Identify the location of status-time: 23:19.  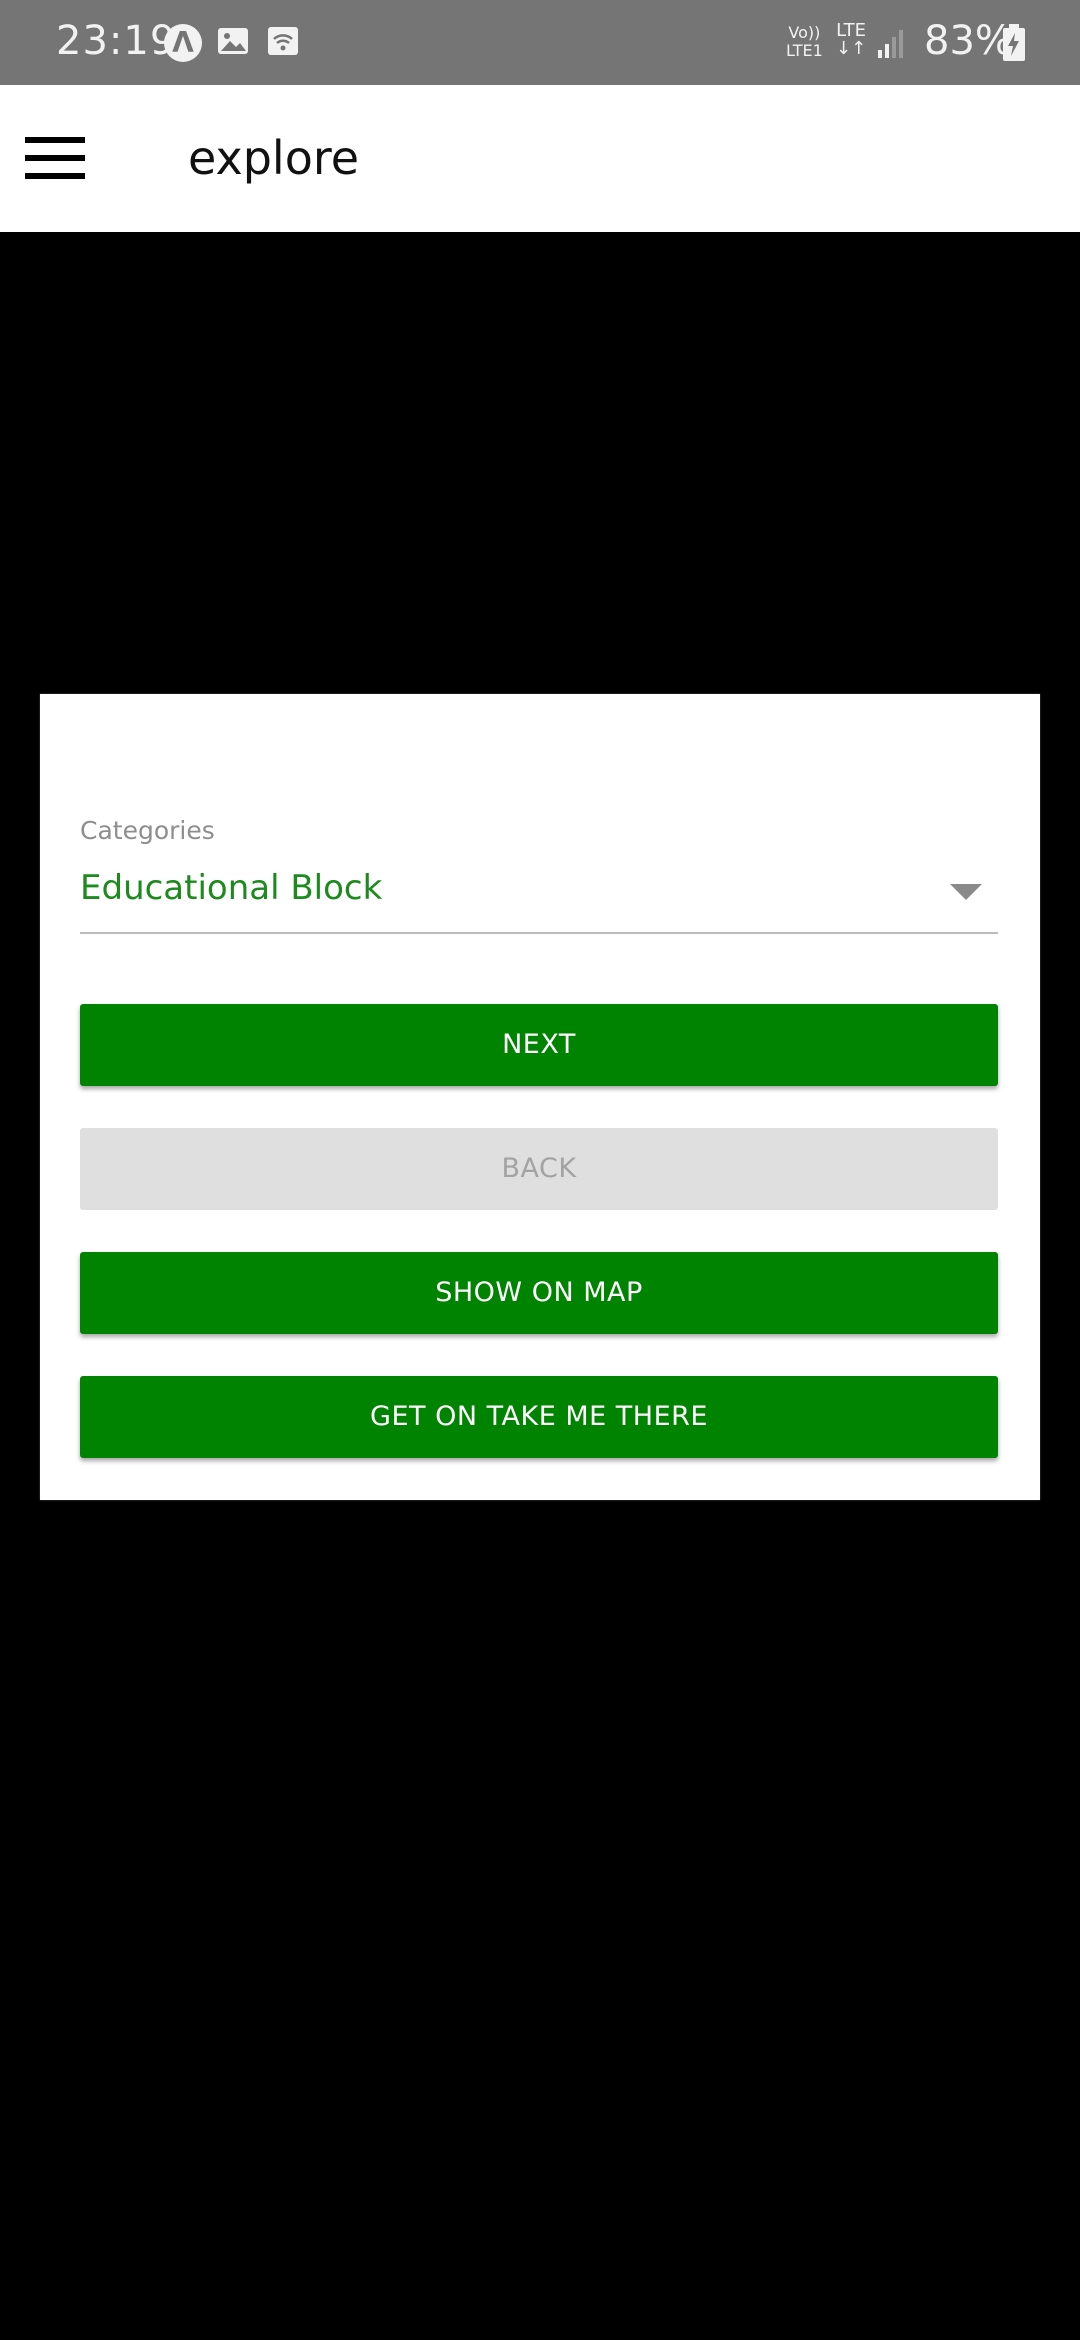
(116, 41).